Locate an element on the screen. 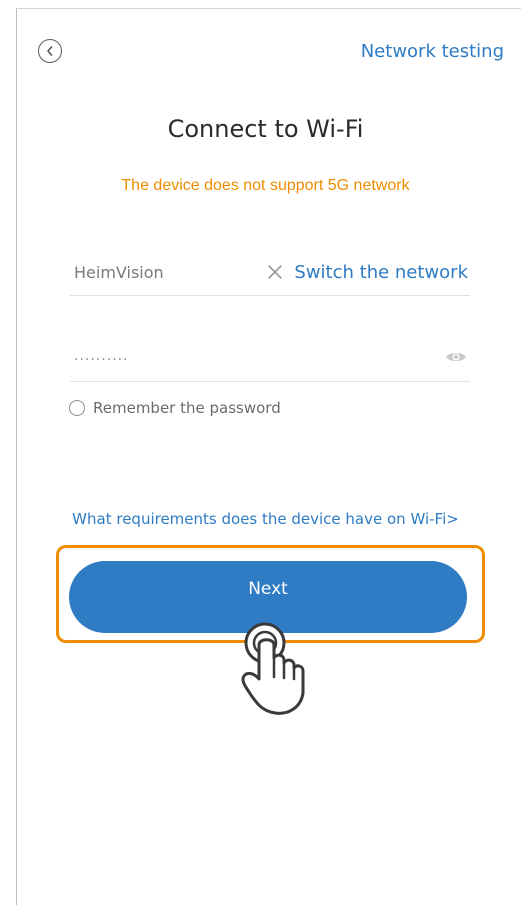  close-icon is located at coordinates (275, 272).